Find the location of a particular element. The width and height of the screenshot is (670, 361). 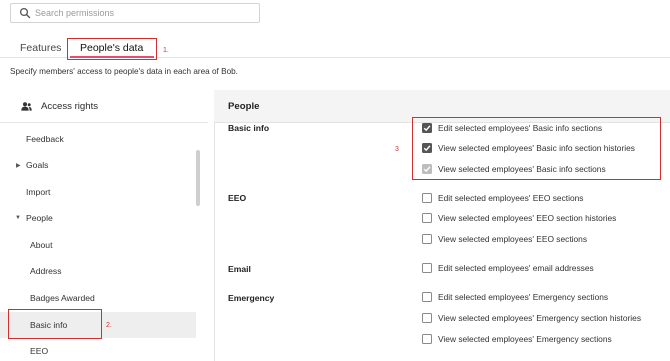

search-box is located at coordinates (135, 13).